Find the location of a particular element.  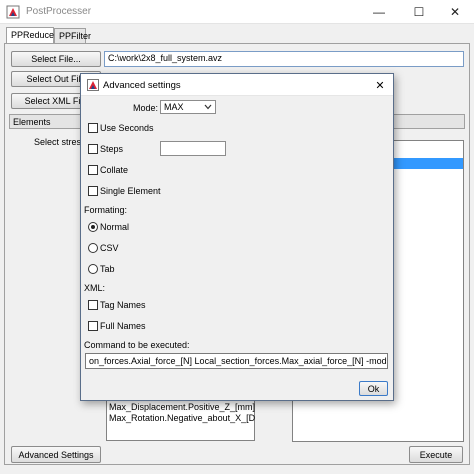

mode-label: Mode: is located at coordinates (146, 108).